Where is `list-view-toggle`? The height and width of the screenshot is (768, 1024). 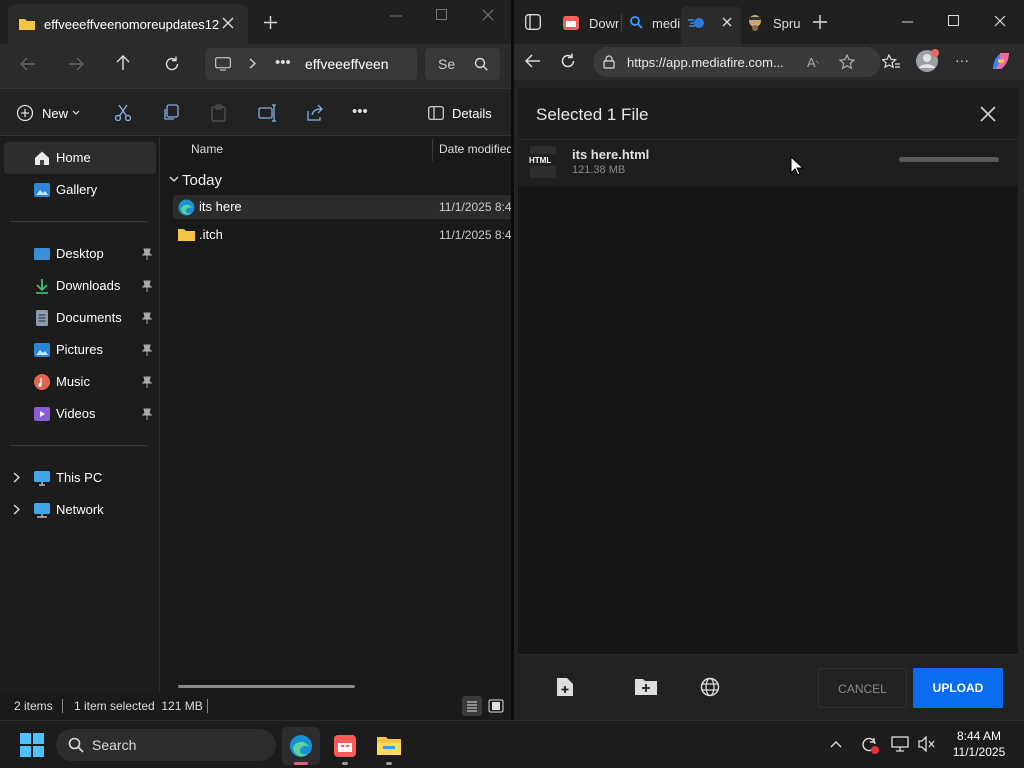
list-view-toggle is located at coordinates (472, 706).